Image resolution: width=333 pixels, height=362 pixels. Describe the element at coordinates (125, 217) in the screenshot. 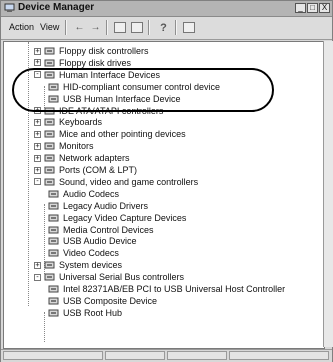

I see `tree-item-label: Legacy Video Capture Devices` at that location.